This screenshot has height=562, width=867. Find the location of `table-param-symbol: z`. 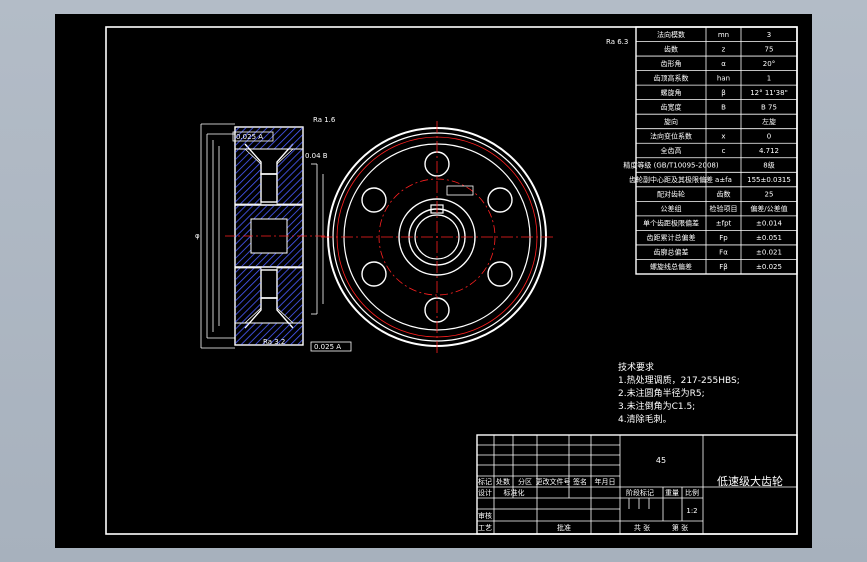

table-param-symbol: z is located at coordinates (724, 49).